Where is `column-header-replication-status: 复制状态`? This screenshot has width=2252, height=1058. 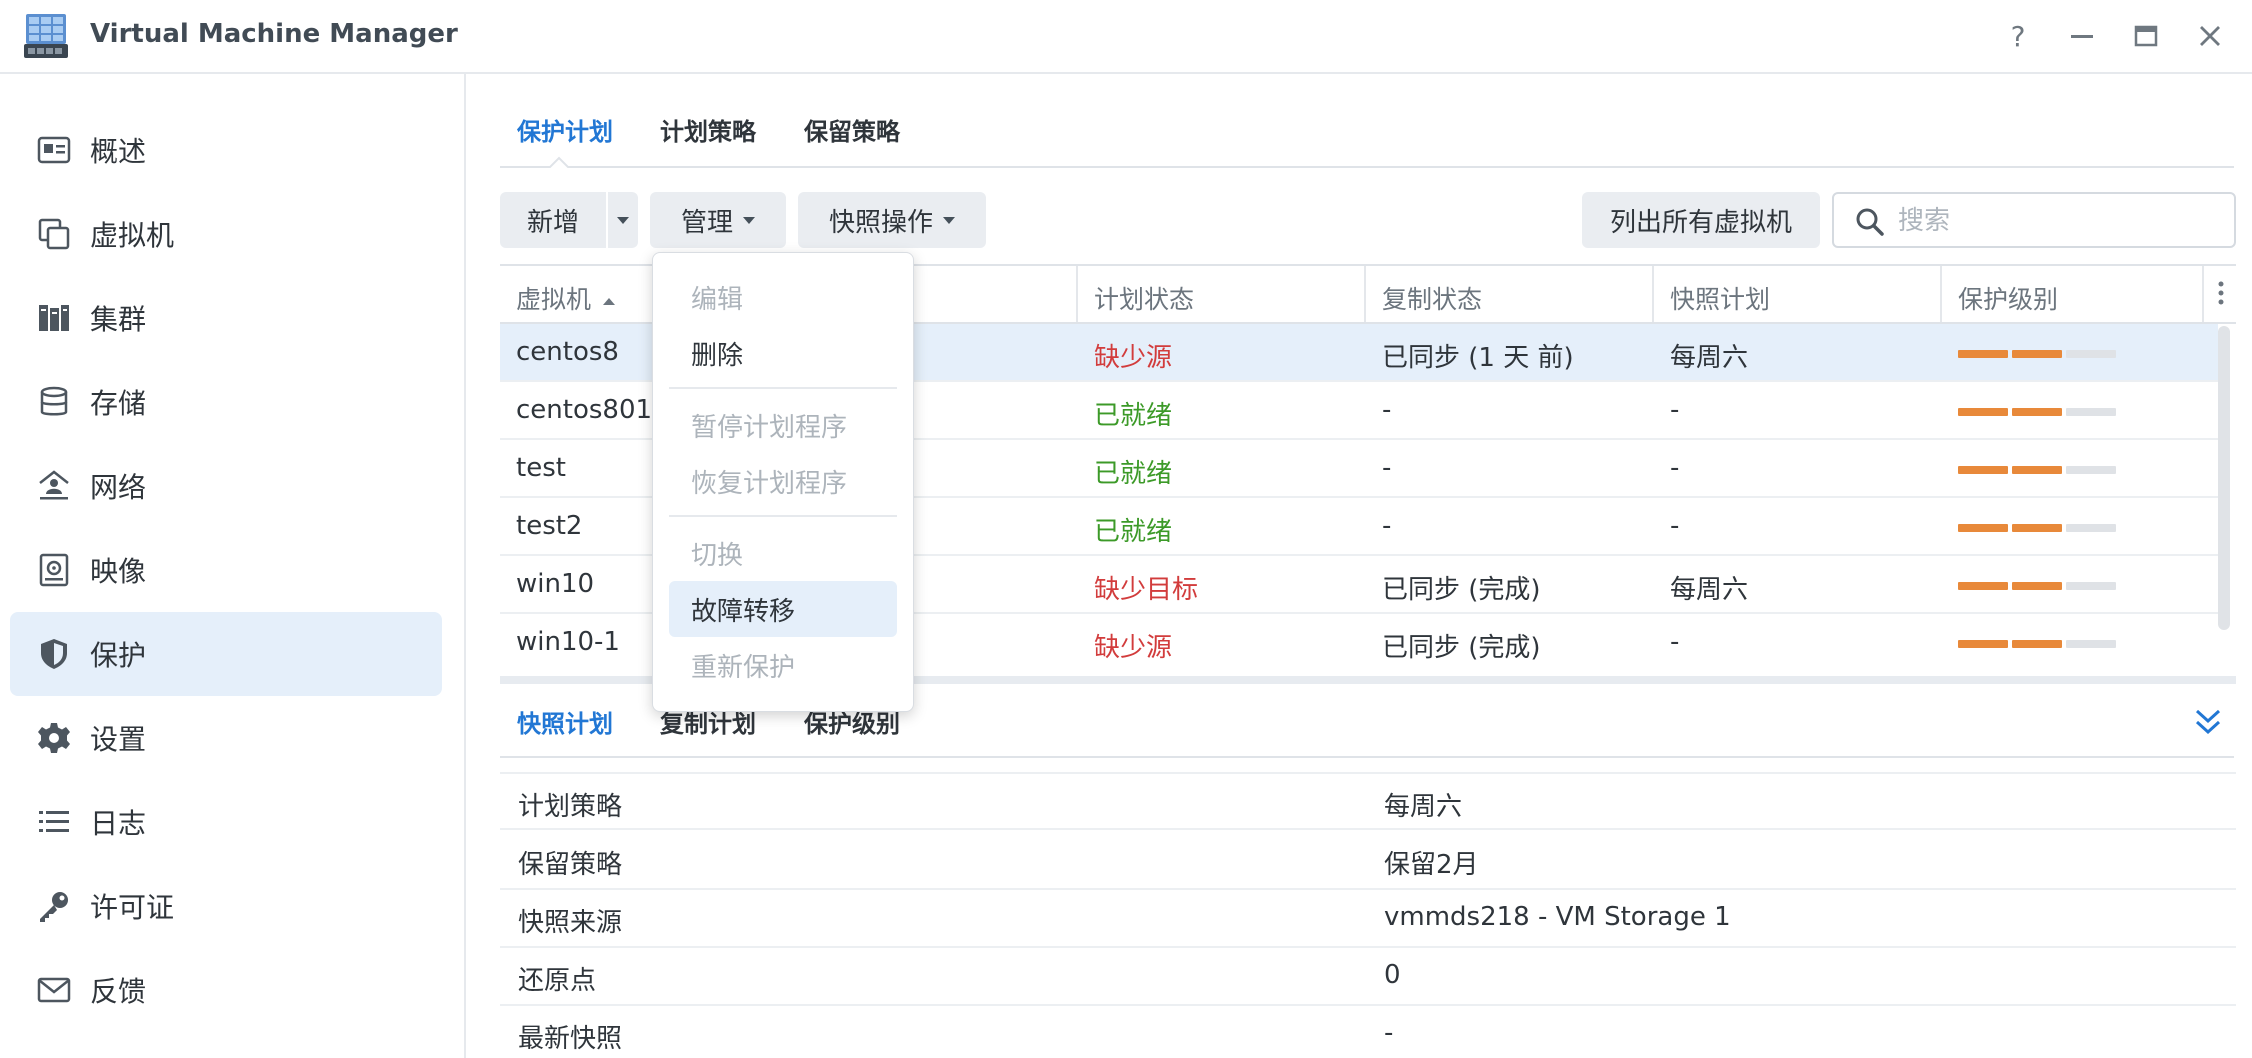
column-header-replication-status: 复制状态 is located at coordinates (1432, 298).